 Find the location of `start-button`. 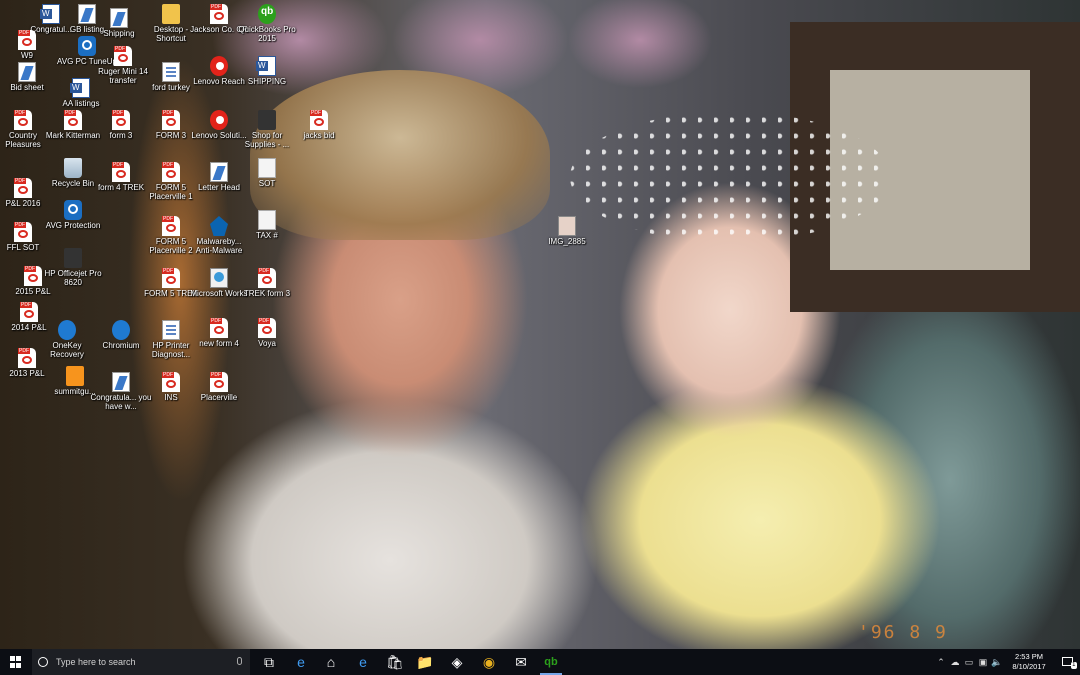

start-button is located at coordinates (16, 662).